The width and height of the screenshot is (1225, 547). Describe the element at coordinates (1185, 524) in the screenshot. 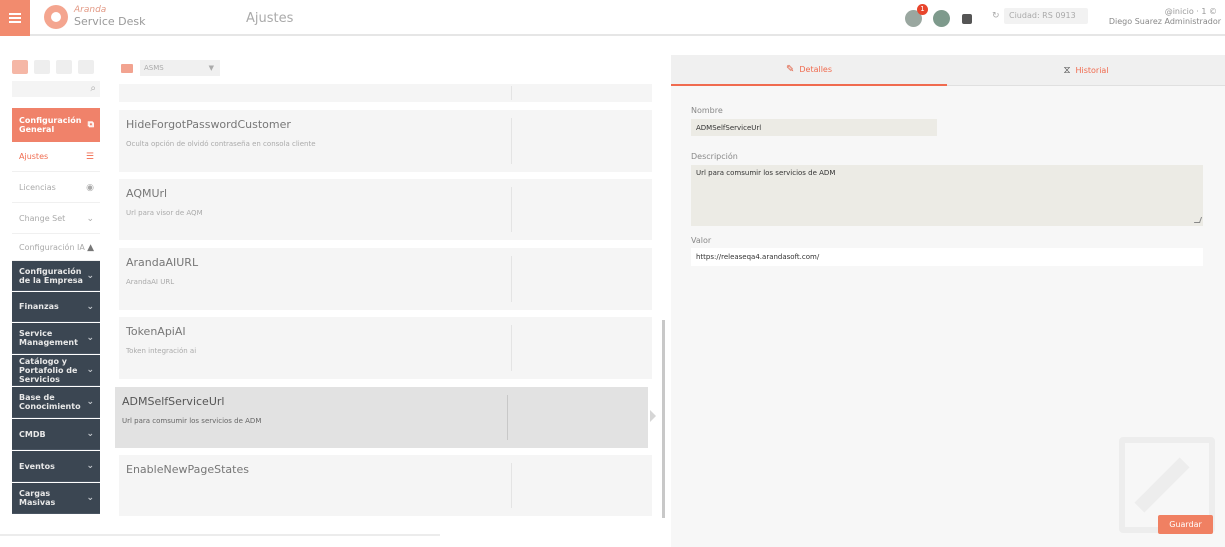

I see `save-button: Guardar` at that location.